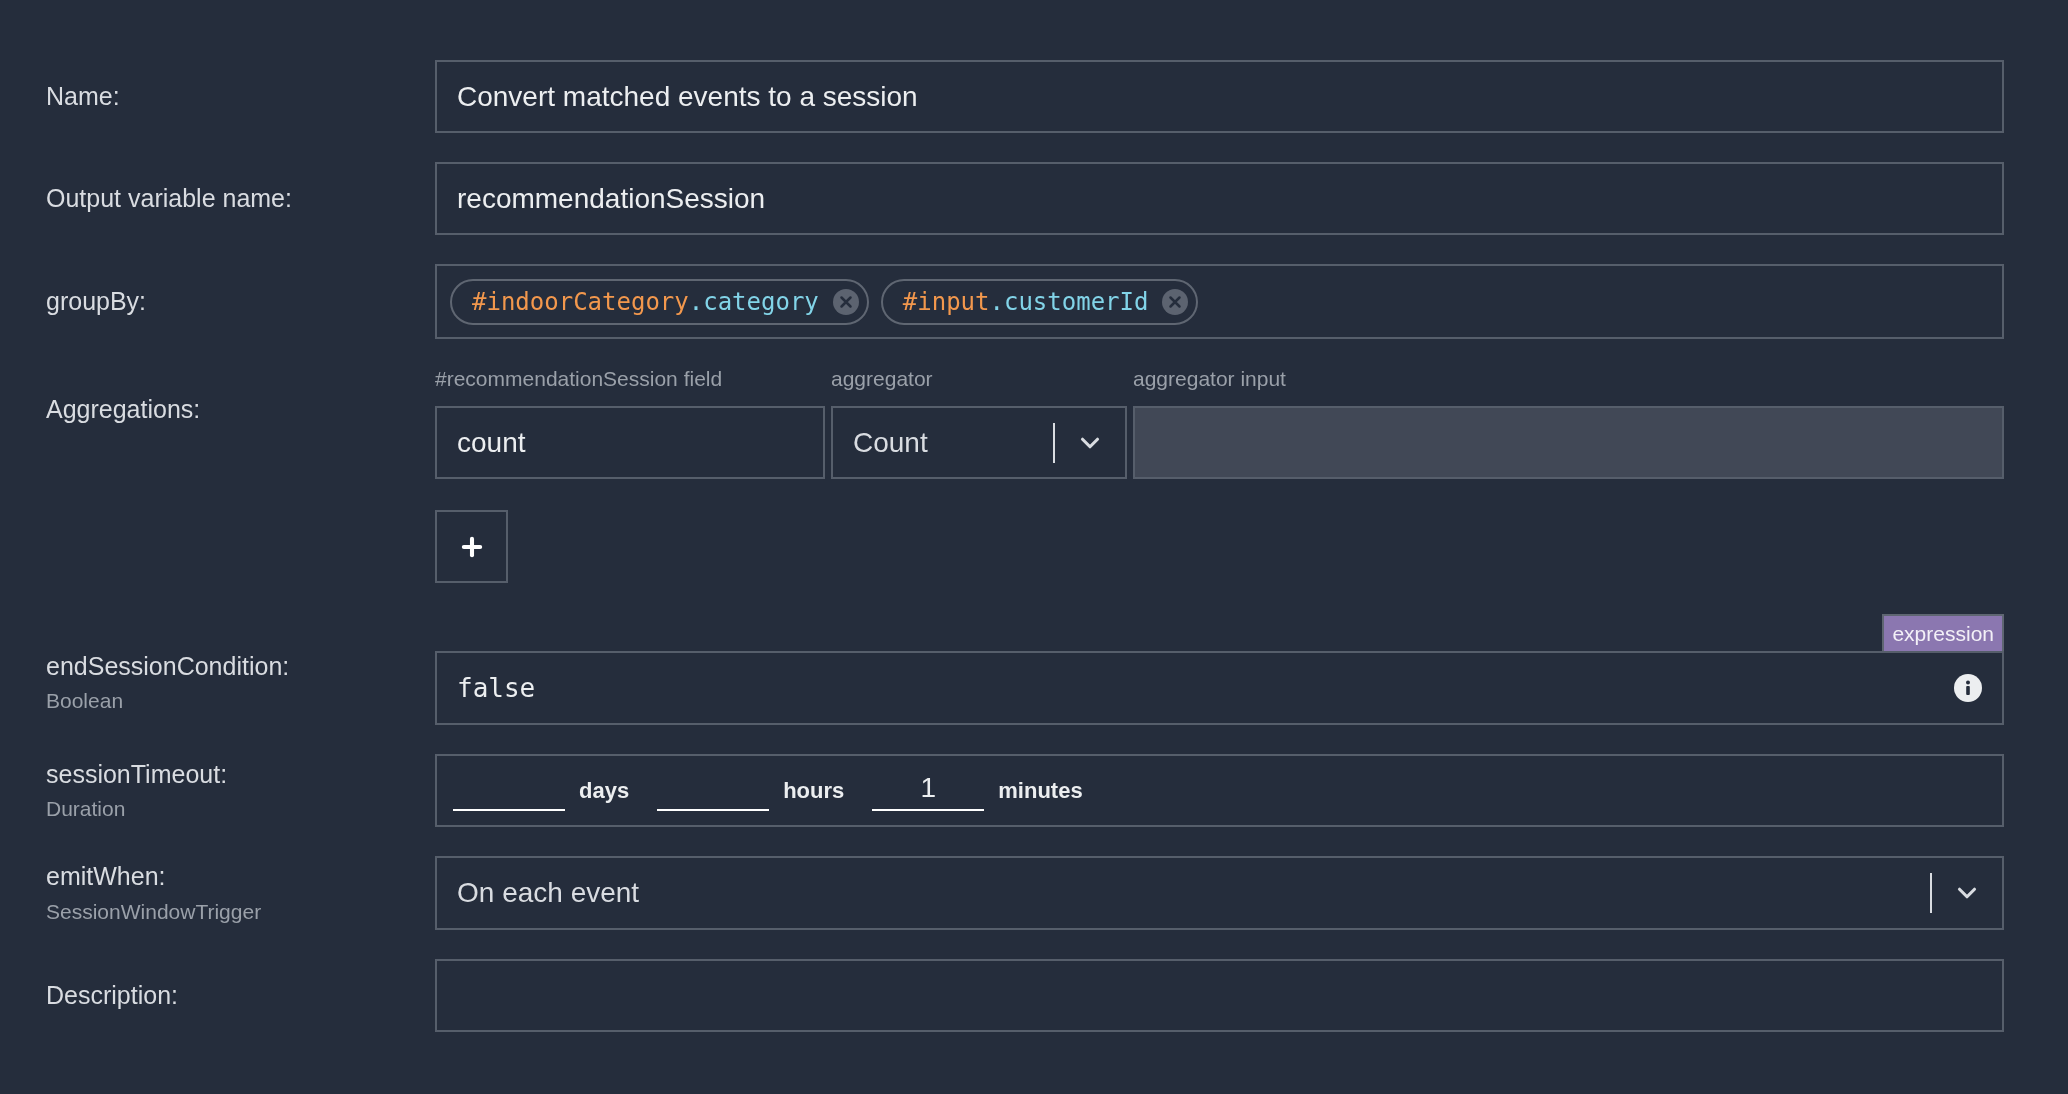  Describe the element at coordinates (168, 666) in the screenshot. I see `field-label: endSessionCondition:` at that location.